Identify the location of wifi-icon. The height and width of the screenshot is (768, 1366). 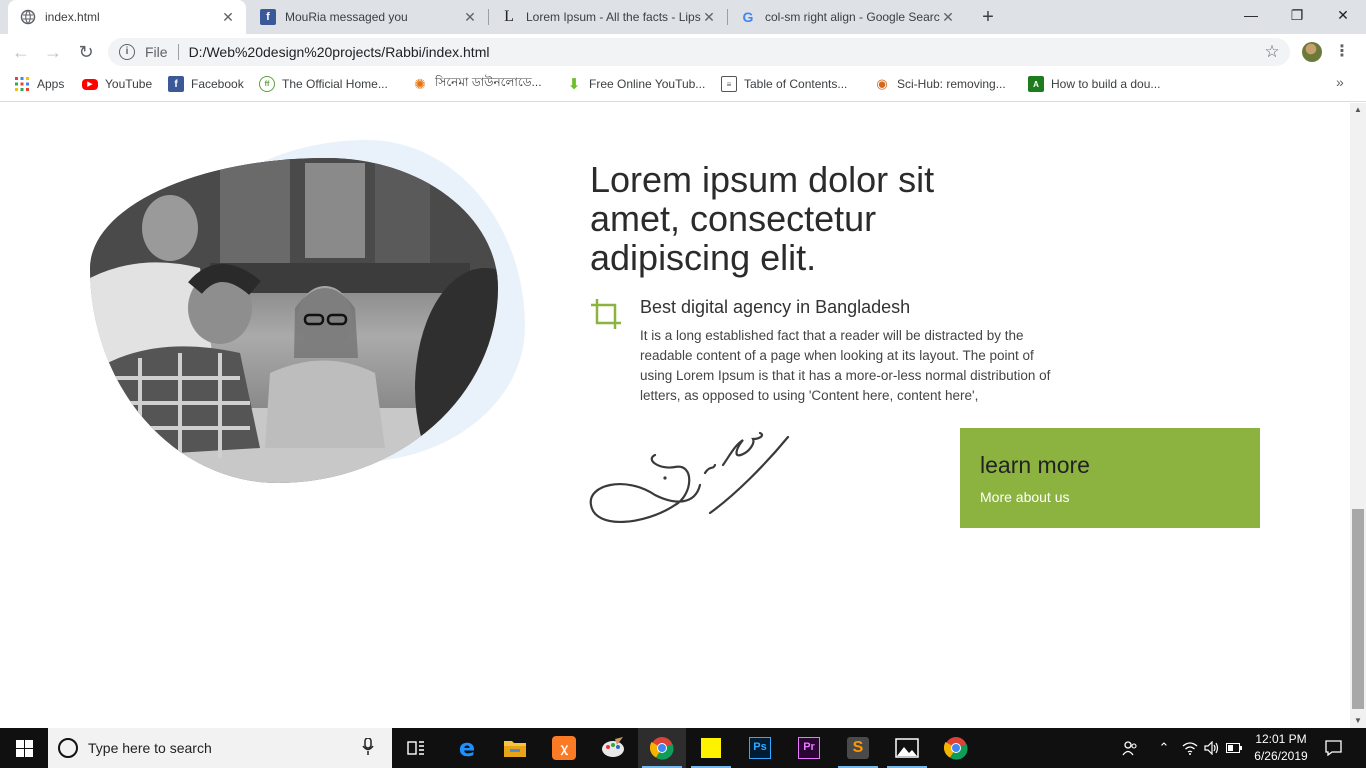
(1190, 748).